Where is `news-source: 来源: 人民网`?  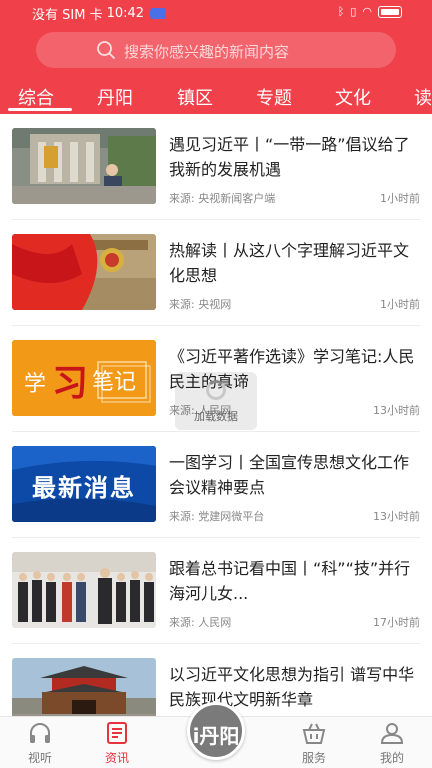 news-source: 来源: 人民网 is located at coordinates (200, 622).